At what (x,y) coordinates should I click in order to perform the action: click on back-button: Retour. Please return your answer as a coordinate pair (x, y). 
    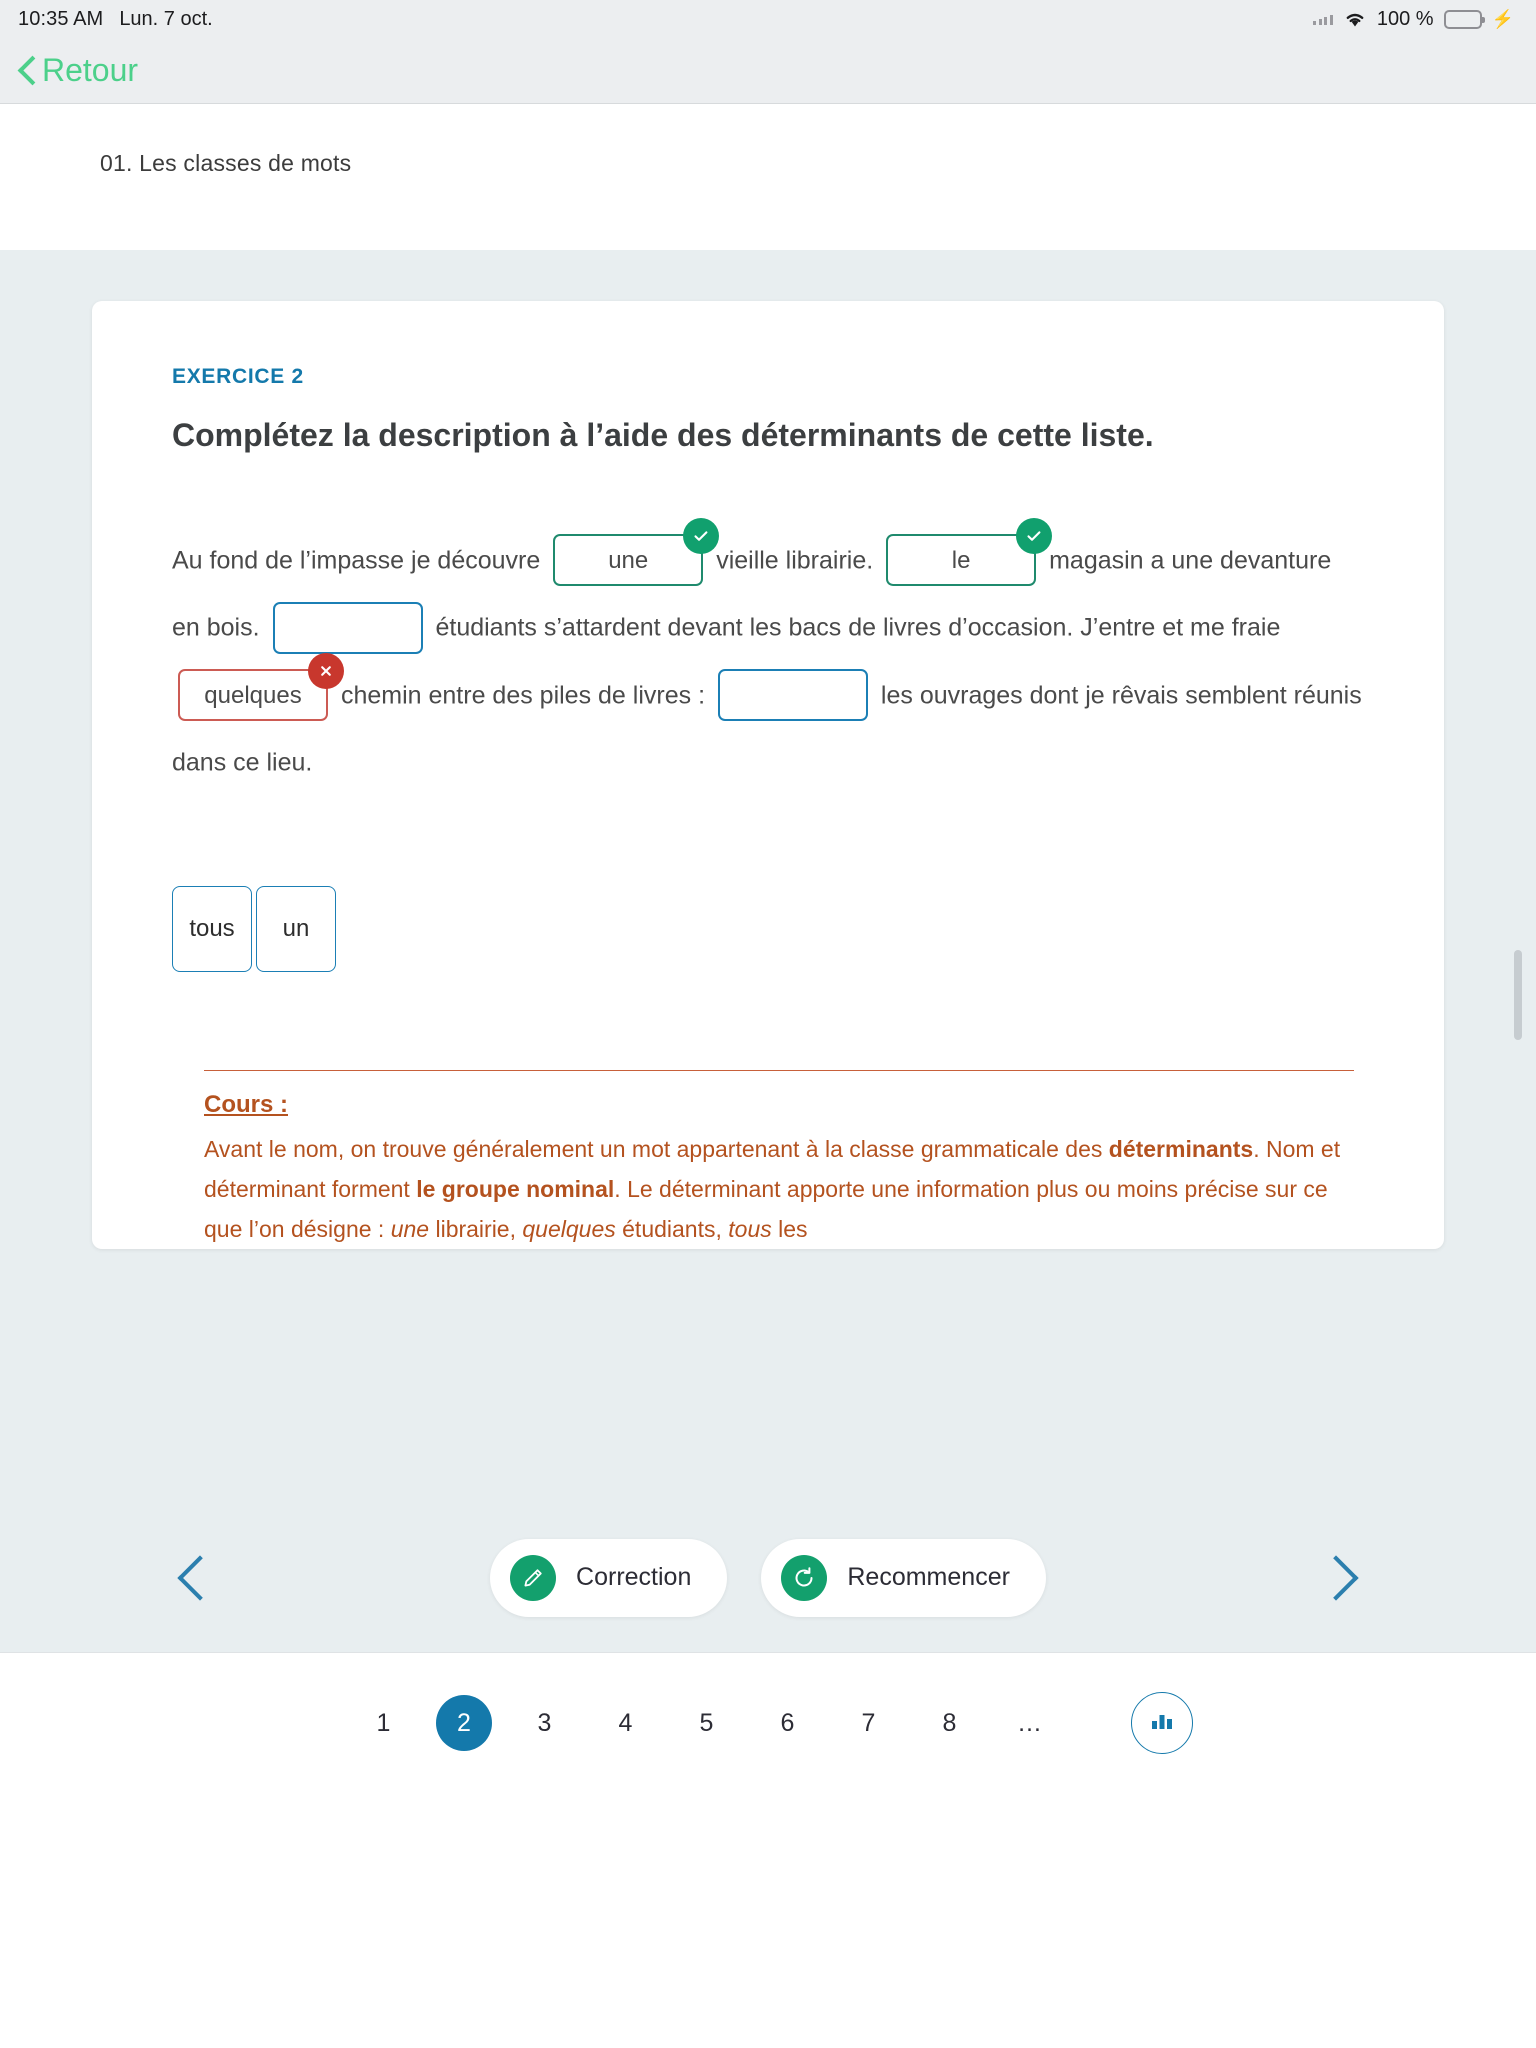
    Looking at the image, I should click on (78, 70).